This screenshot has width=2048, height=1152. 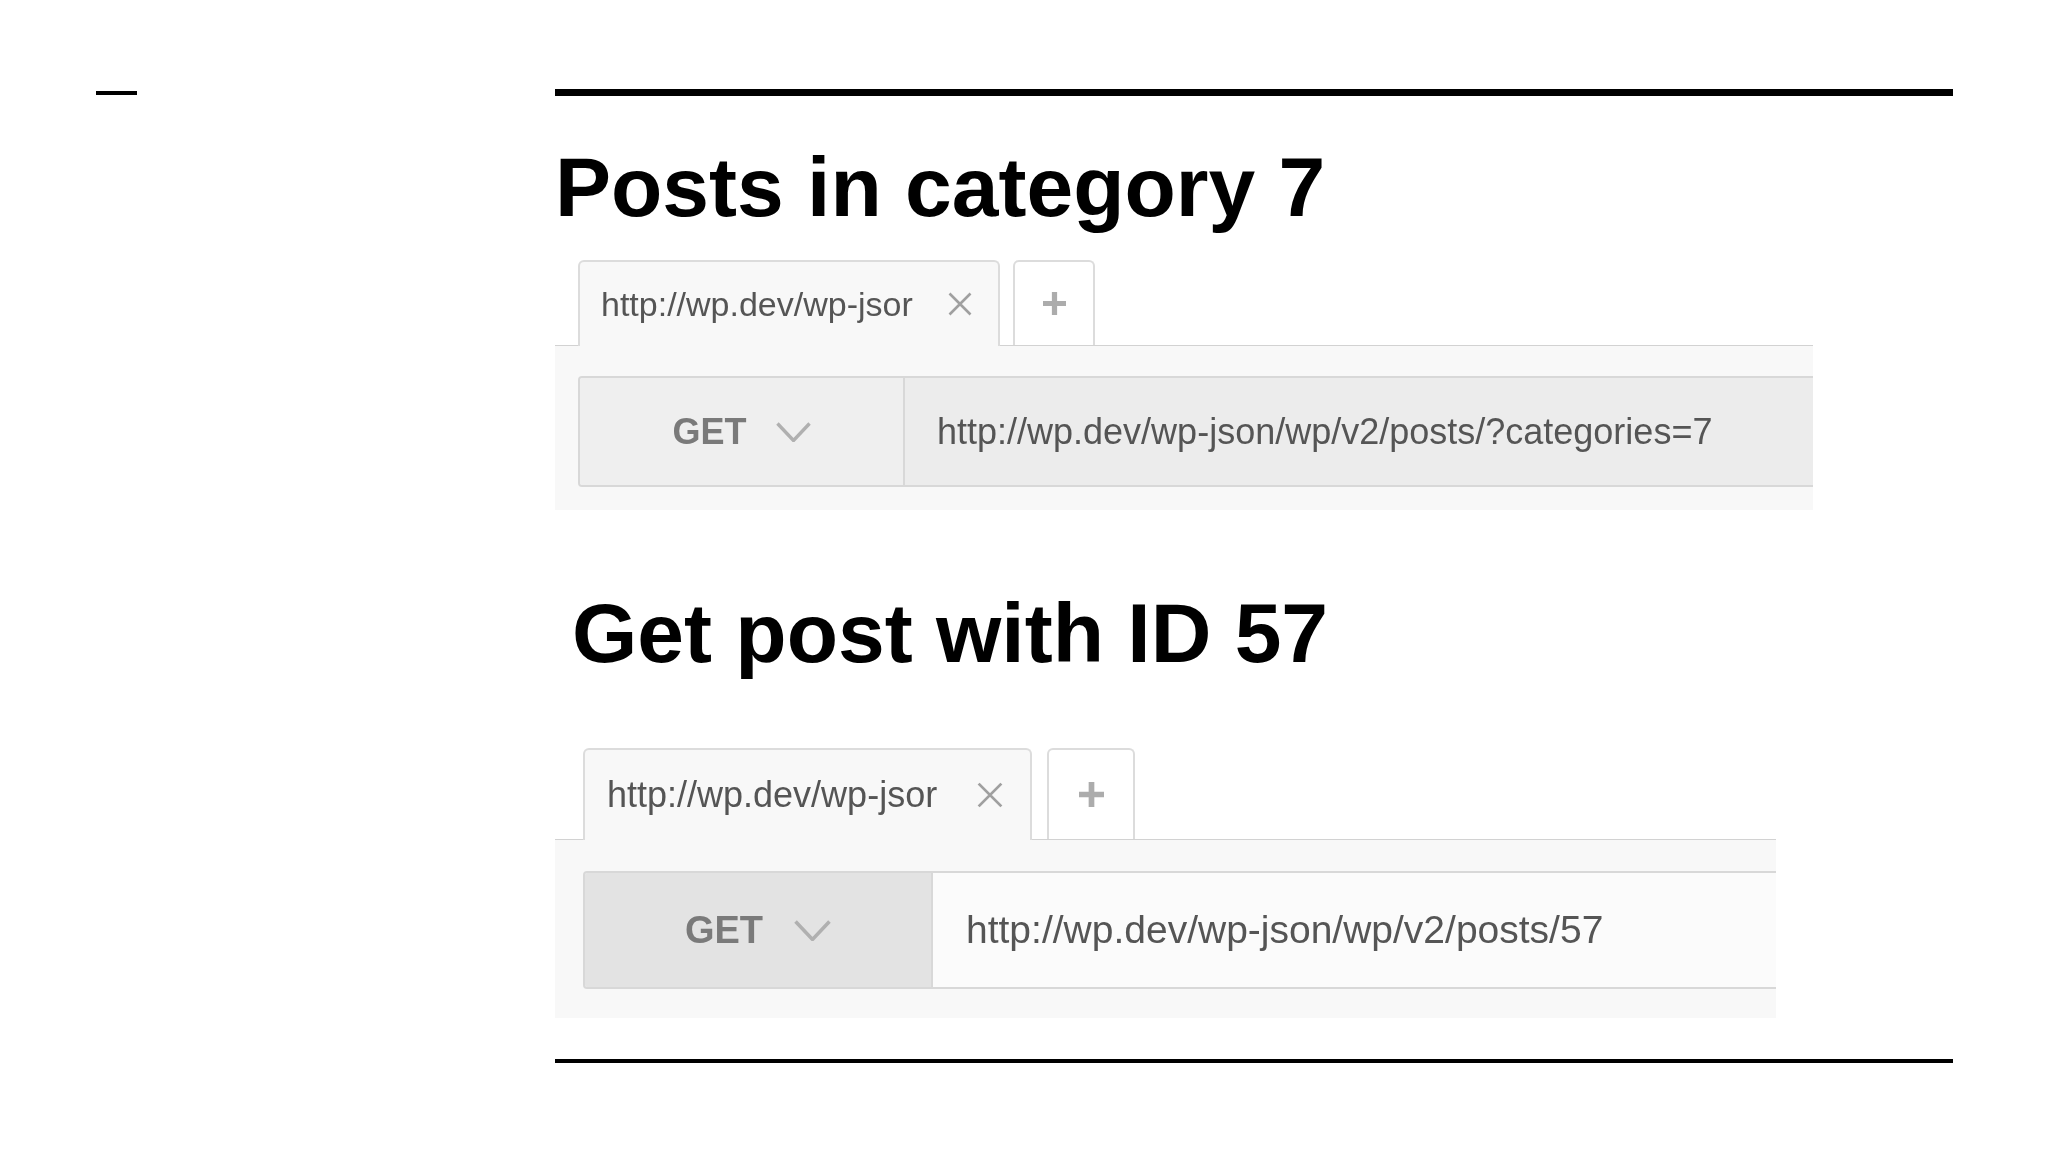 I want to click on url-field: http://wp.dev/wp-json/wp/v2/posts/?categories=7, so click(x=1359, y=431).